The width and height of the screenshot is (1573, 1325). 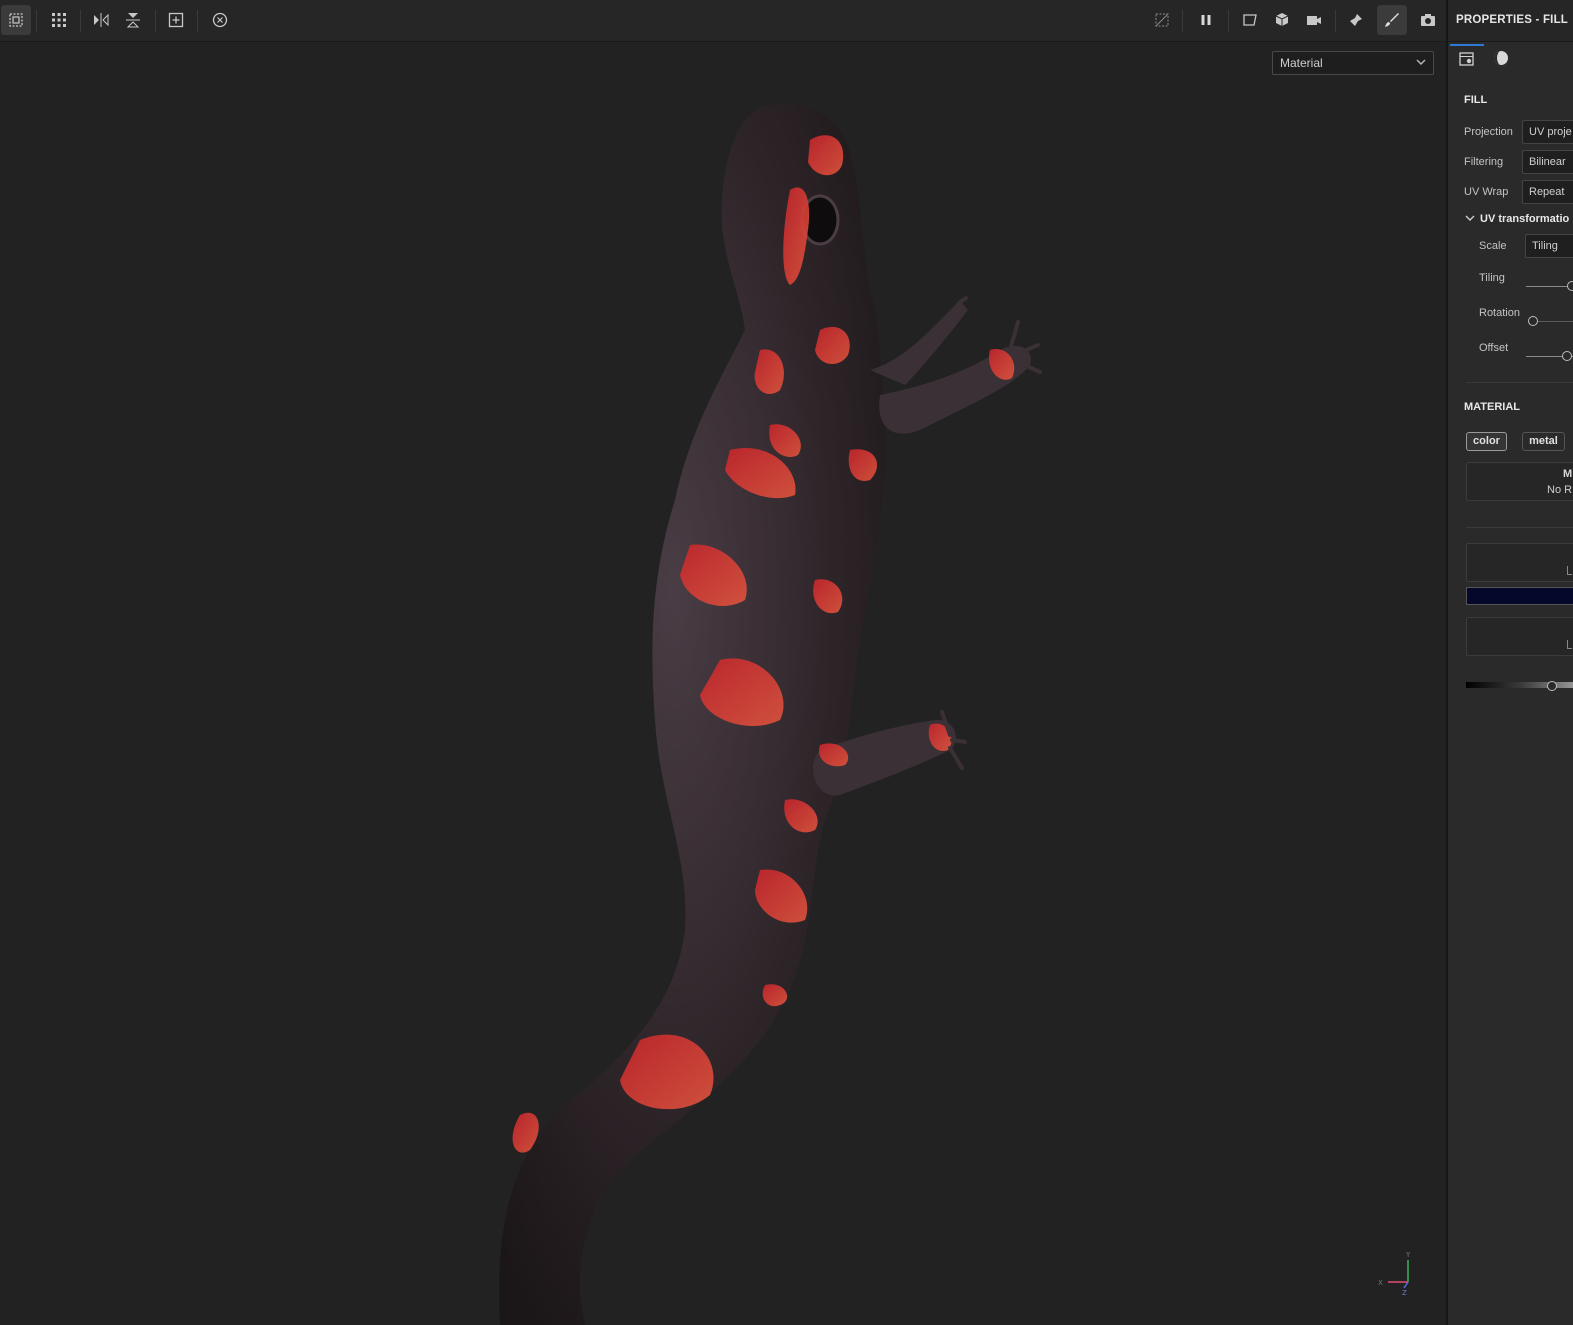 What do you see at coordinates (1408, 1255) in the screenshot?
I see `axis-y-label: Y` at bounding box center [1408, 1255].